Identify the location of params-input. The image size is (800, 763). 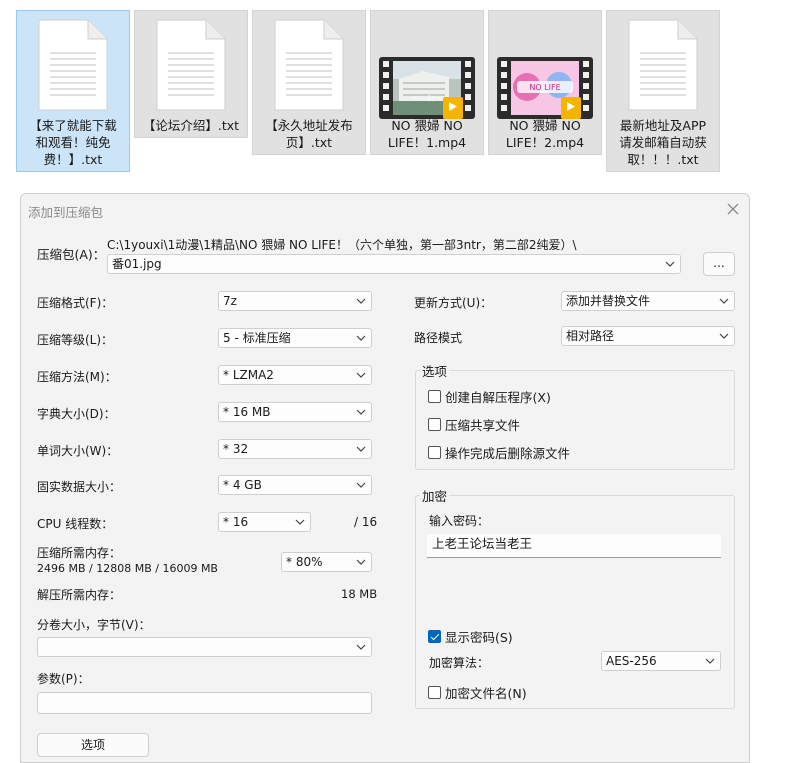
(204, 703).